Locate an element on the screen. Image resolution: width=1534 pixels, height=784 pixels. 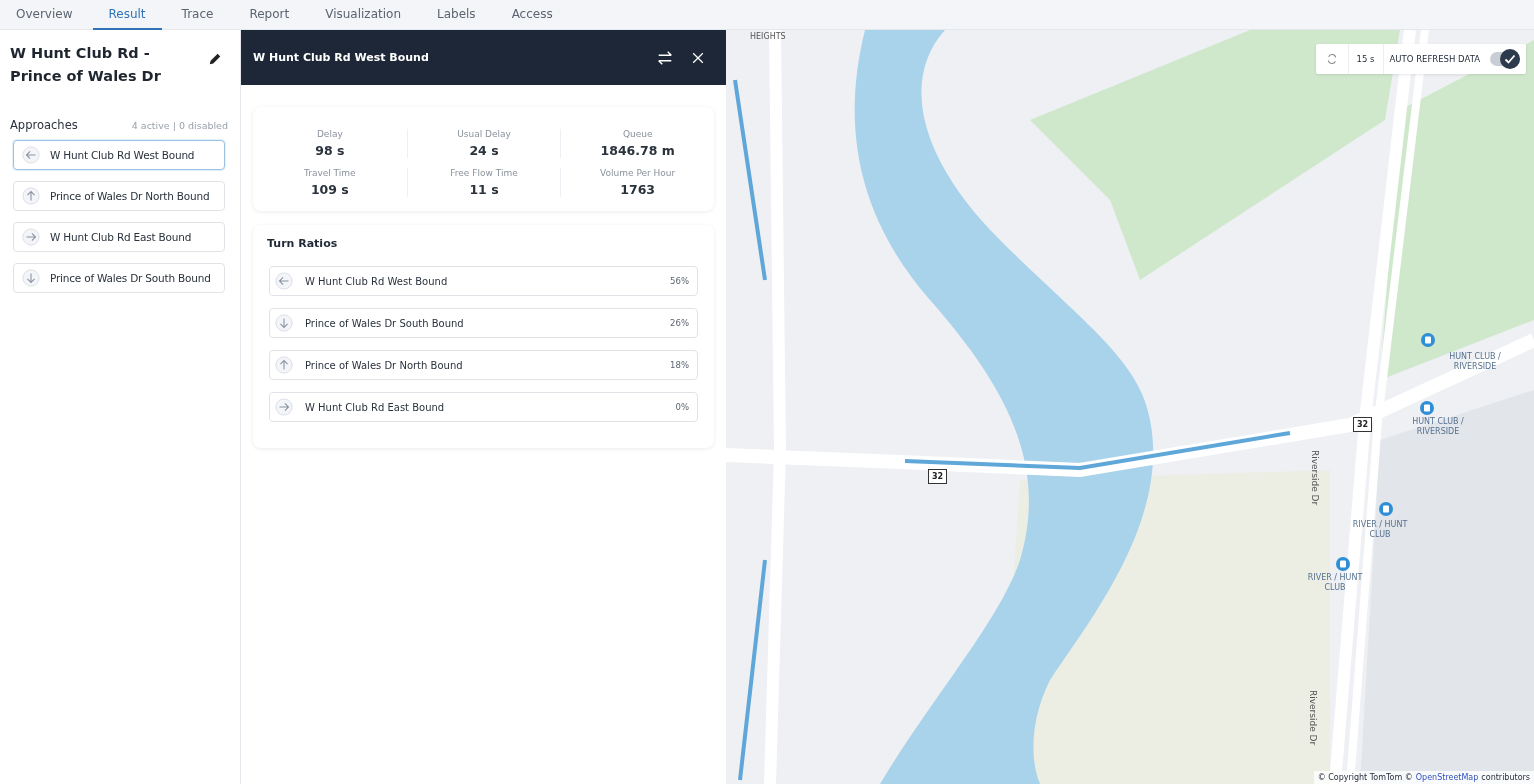
turn-ratio-label: Prince of Wales Dr South Bound is located at coordinates (385, 323).